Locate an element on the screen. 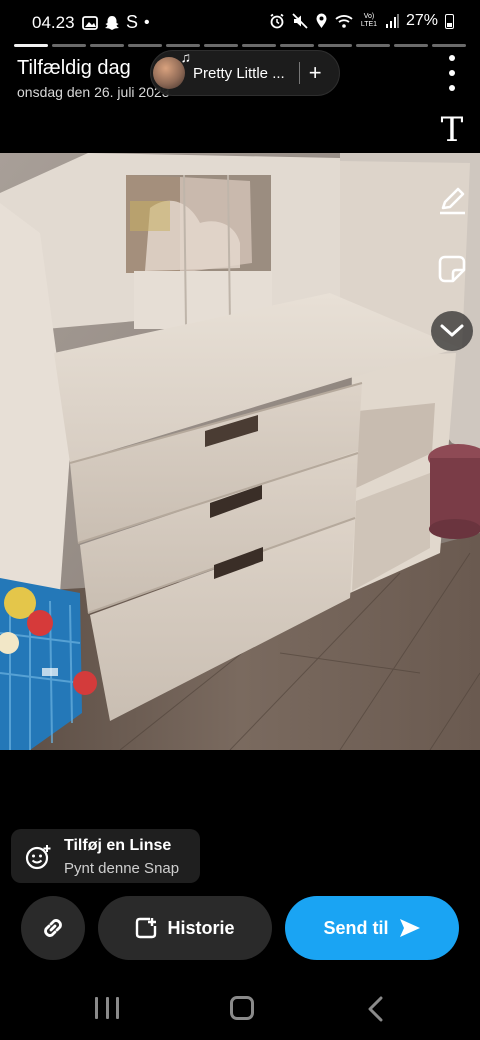 This screenshot has height=1040, width=480. story-label: Historie is located at coordinates (201, 927).